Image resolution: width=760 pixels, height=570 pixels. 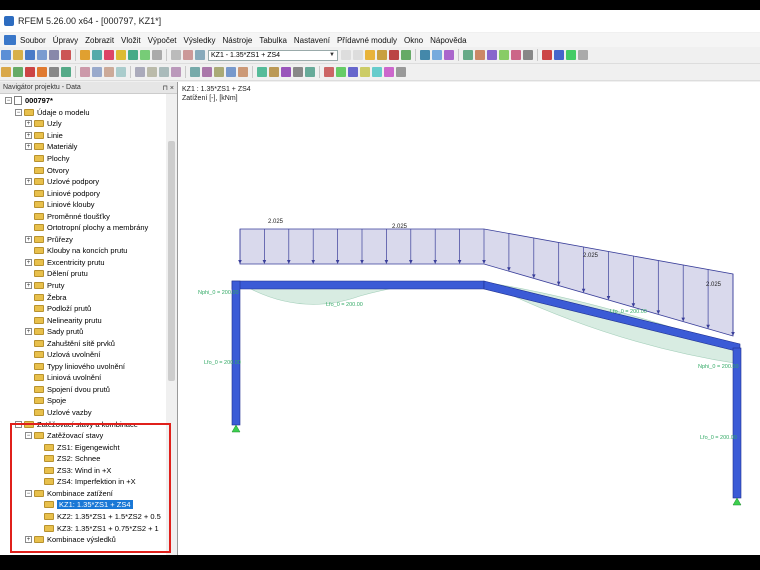 What do you see at coordinates (389, 72) in the screenshot?
I see `plugin-icon` at bounding box center [389, 72].